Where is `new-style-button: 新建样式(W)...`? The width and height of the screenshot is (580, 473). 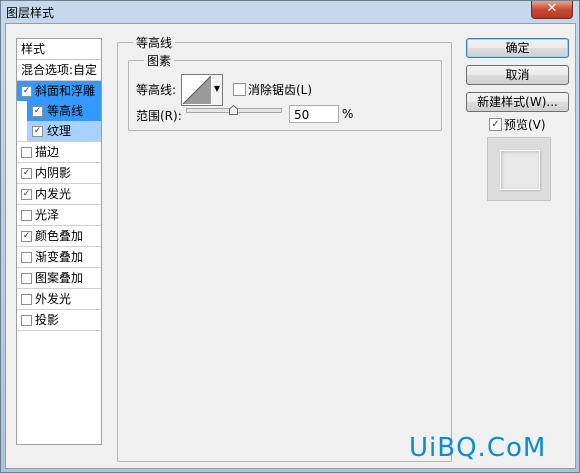
new-style-button: 新建样式(W)... is located at coordinates (517, 102).